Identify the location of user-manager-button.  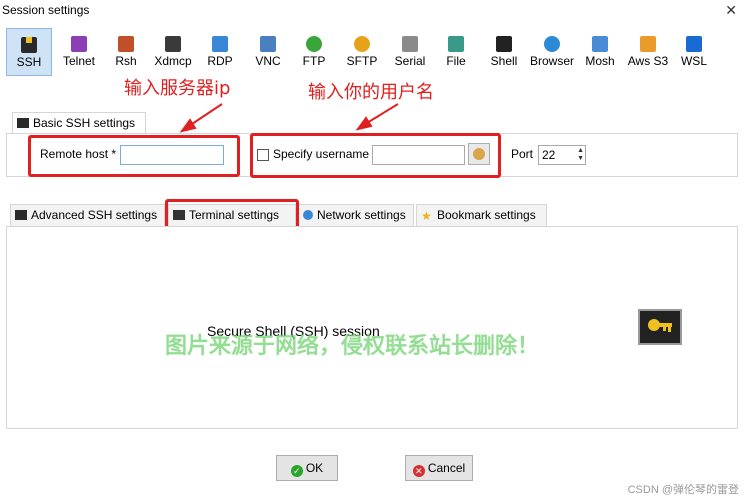
(479, 154).